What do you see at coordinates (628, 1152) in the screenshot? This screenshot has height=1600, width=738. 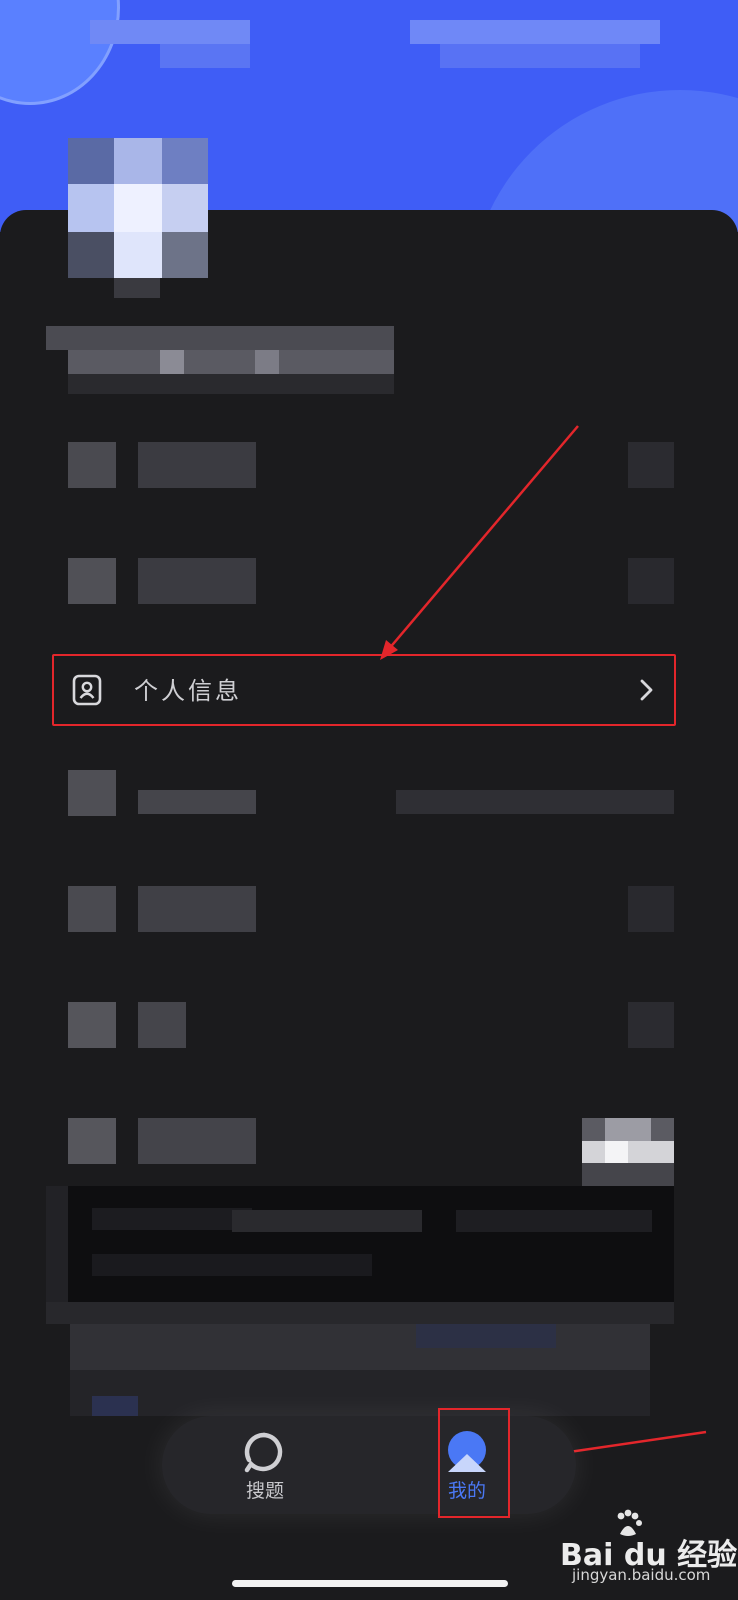 I see `pixelated-thumbnail` at bounding box center [628, 1152].